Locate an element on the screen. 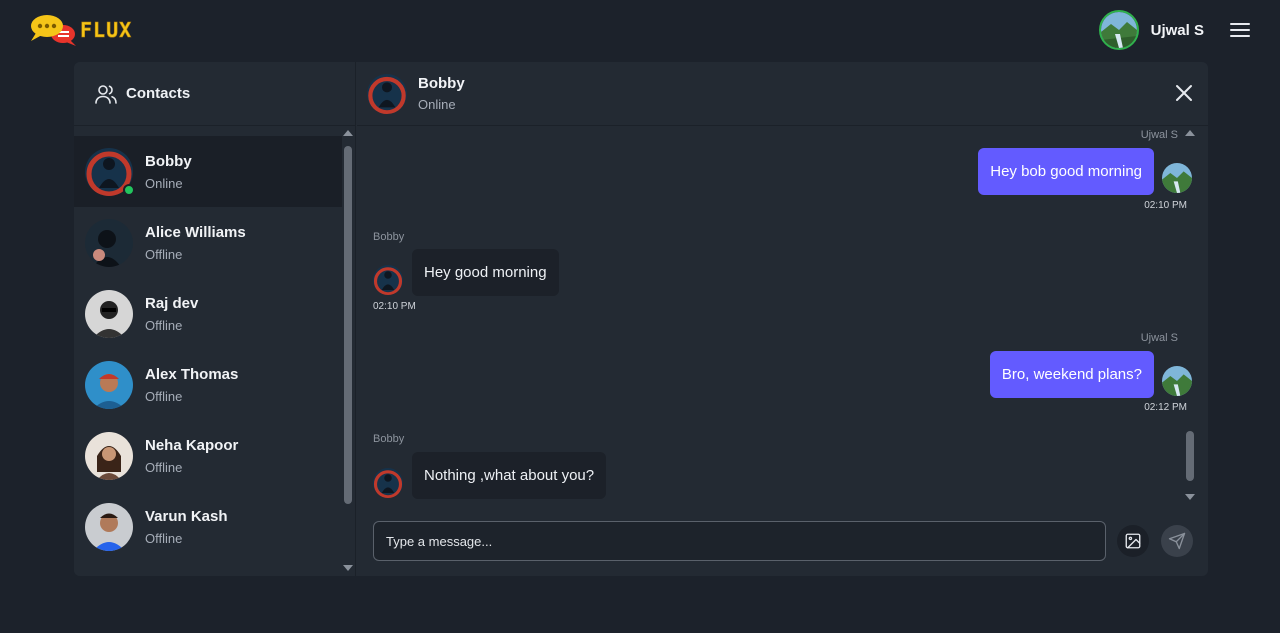 This screenshot has height=633, width=1280. contacts-title: Contacts is located at coordinates (158, 93).